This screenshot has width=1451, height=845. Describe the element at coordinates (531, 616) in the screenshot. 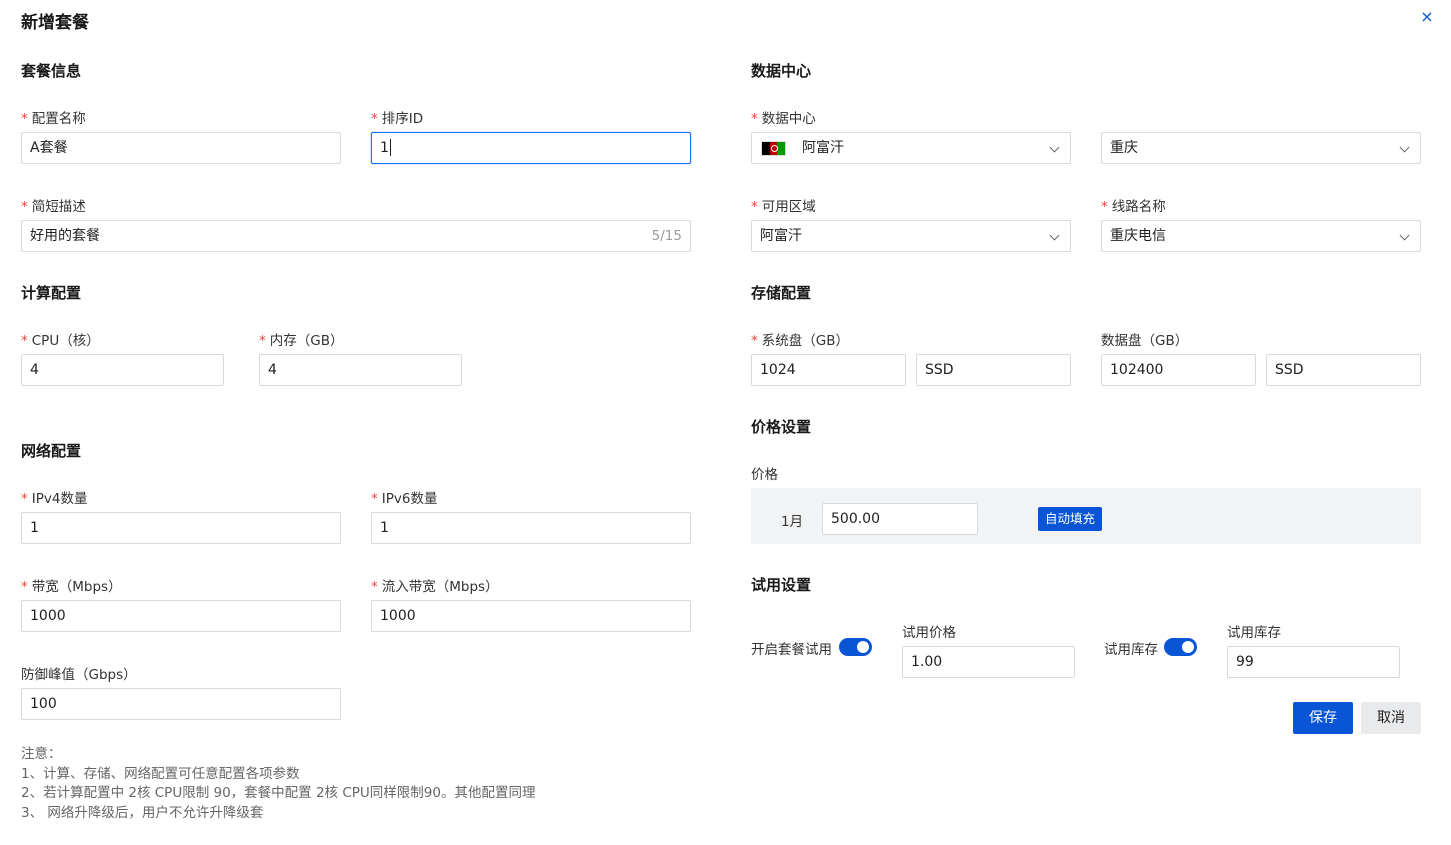

I see `inbound-bandwidth-input: 1000` at that location.